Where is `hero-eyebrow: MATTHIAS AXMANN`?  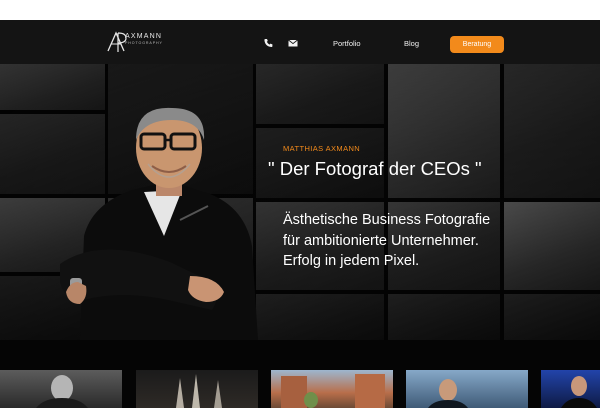 hero-eyebrow: MATTHIAS AXMANN is located at coordinates (322, 148).